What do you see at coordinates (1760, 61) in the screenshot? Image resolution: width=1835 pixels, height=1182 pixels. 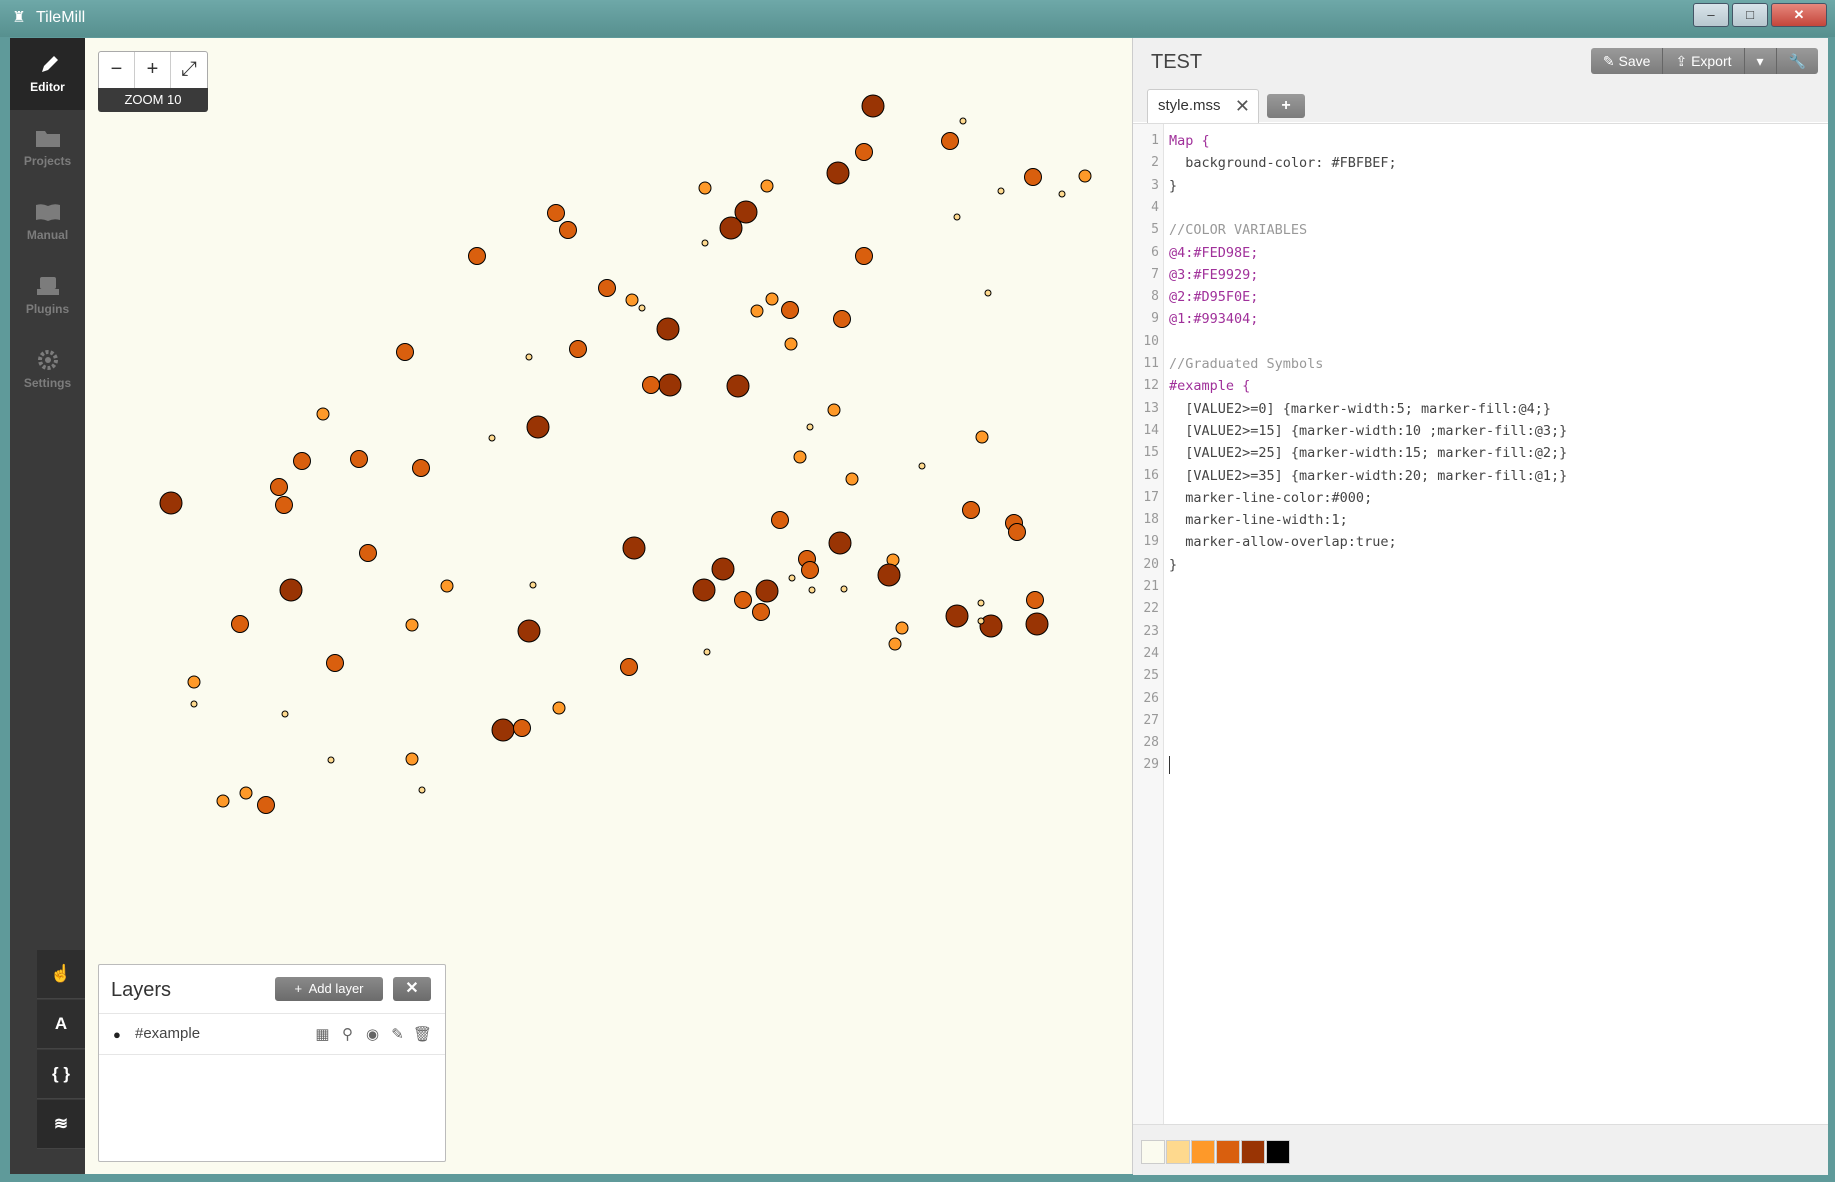 I see `export-dropdown-button: ▾` at bounding box center [1760, 61].